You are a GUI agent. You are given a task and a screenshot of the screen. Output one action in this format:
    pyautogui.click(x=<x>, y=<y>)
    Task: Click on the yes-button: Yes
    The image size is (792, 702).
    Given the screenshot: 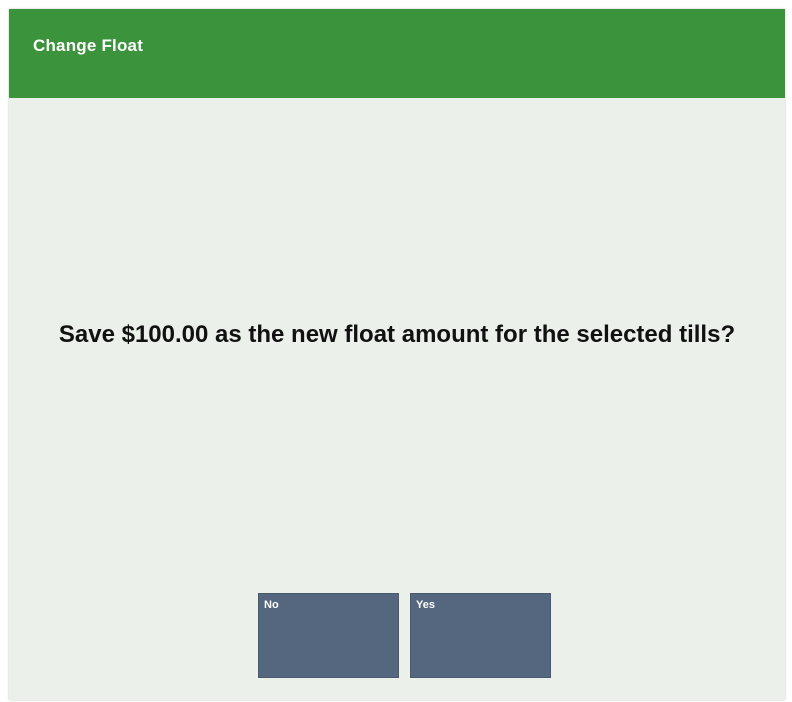 What is the action you would take?
    pyautogui.click(x=480, y=635)
    